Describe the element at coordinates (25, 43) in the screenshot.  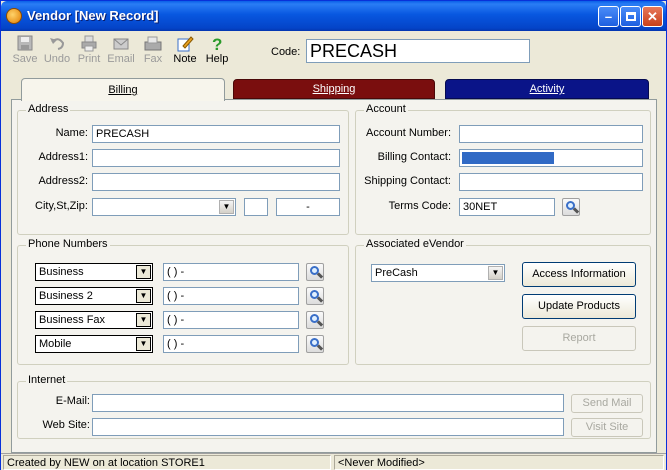
I see `save-icon` at that location.